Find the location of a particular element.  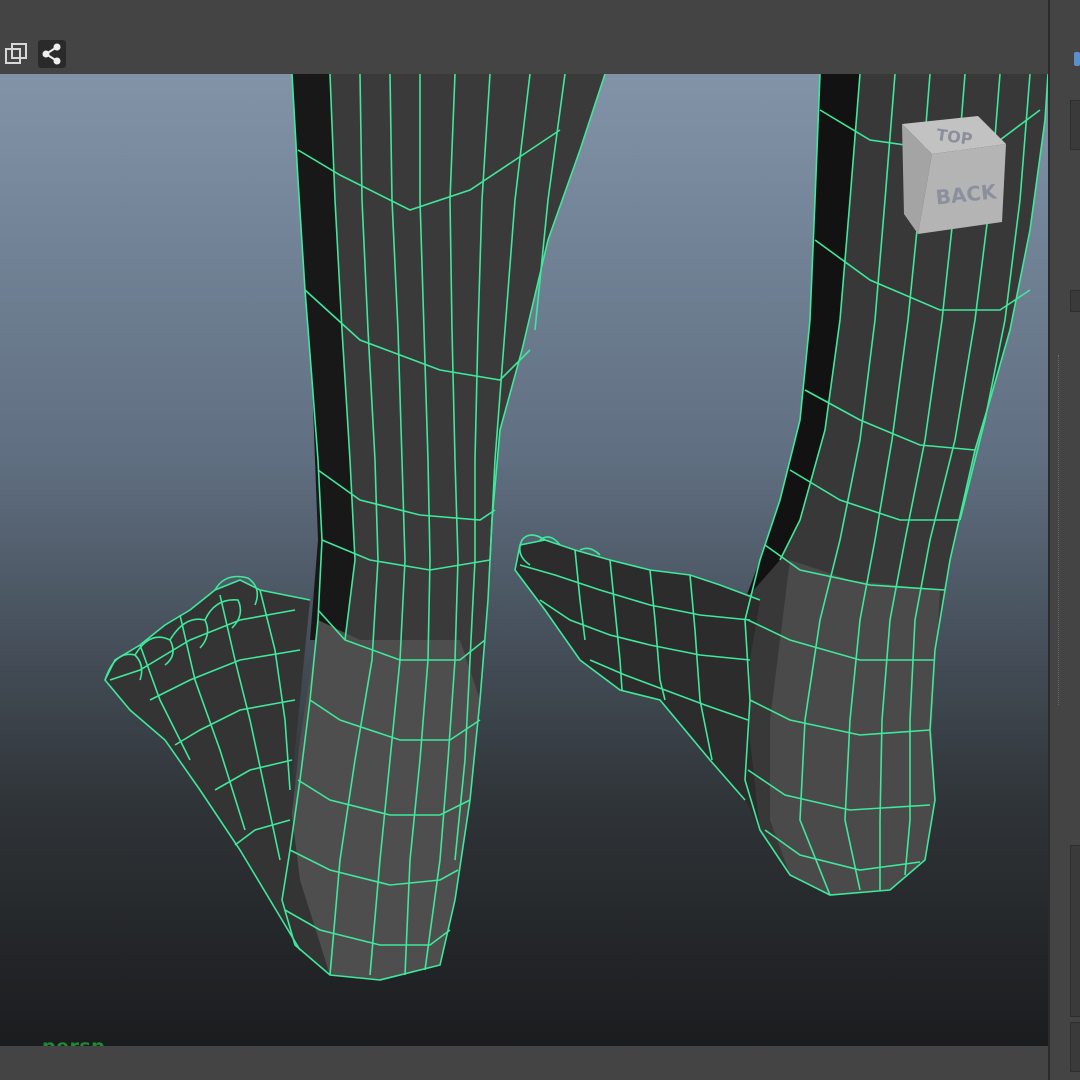

share-button is located at coordinates (52, 54).